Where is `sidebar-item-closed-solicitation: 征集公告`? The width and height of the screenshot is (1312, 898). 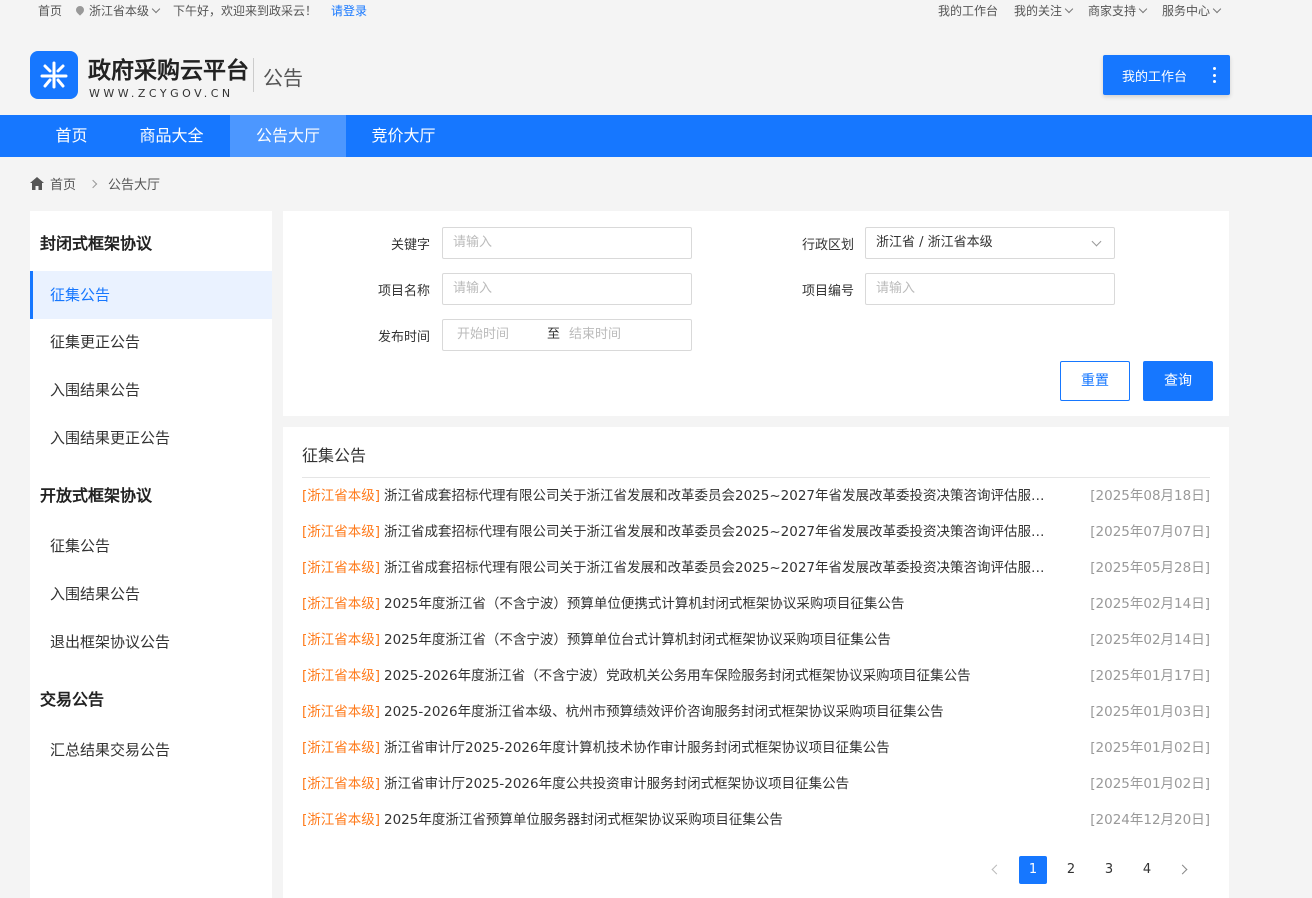 sidebar-item-closed-solicitation: 征集公告 is located at coordinates (151, 295).